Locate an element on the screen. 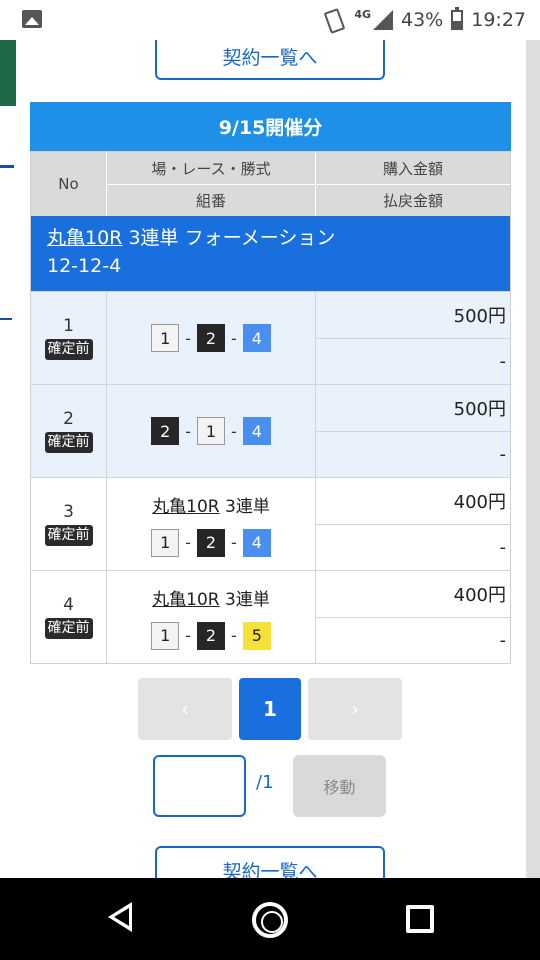  formation-bet-bar: 丸亀10R 3連単 フォーメーション 12-12-4 is located at coordinates (270, 253).